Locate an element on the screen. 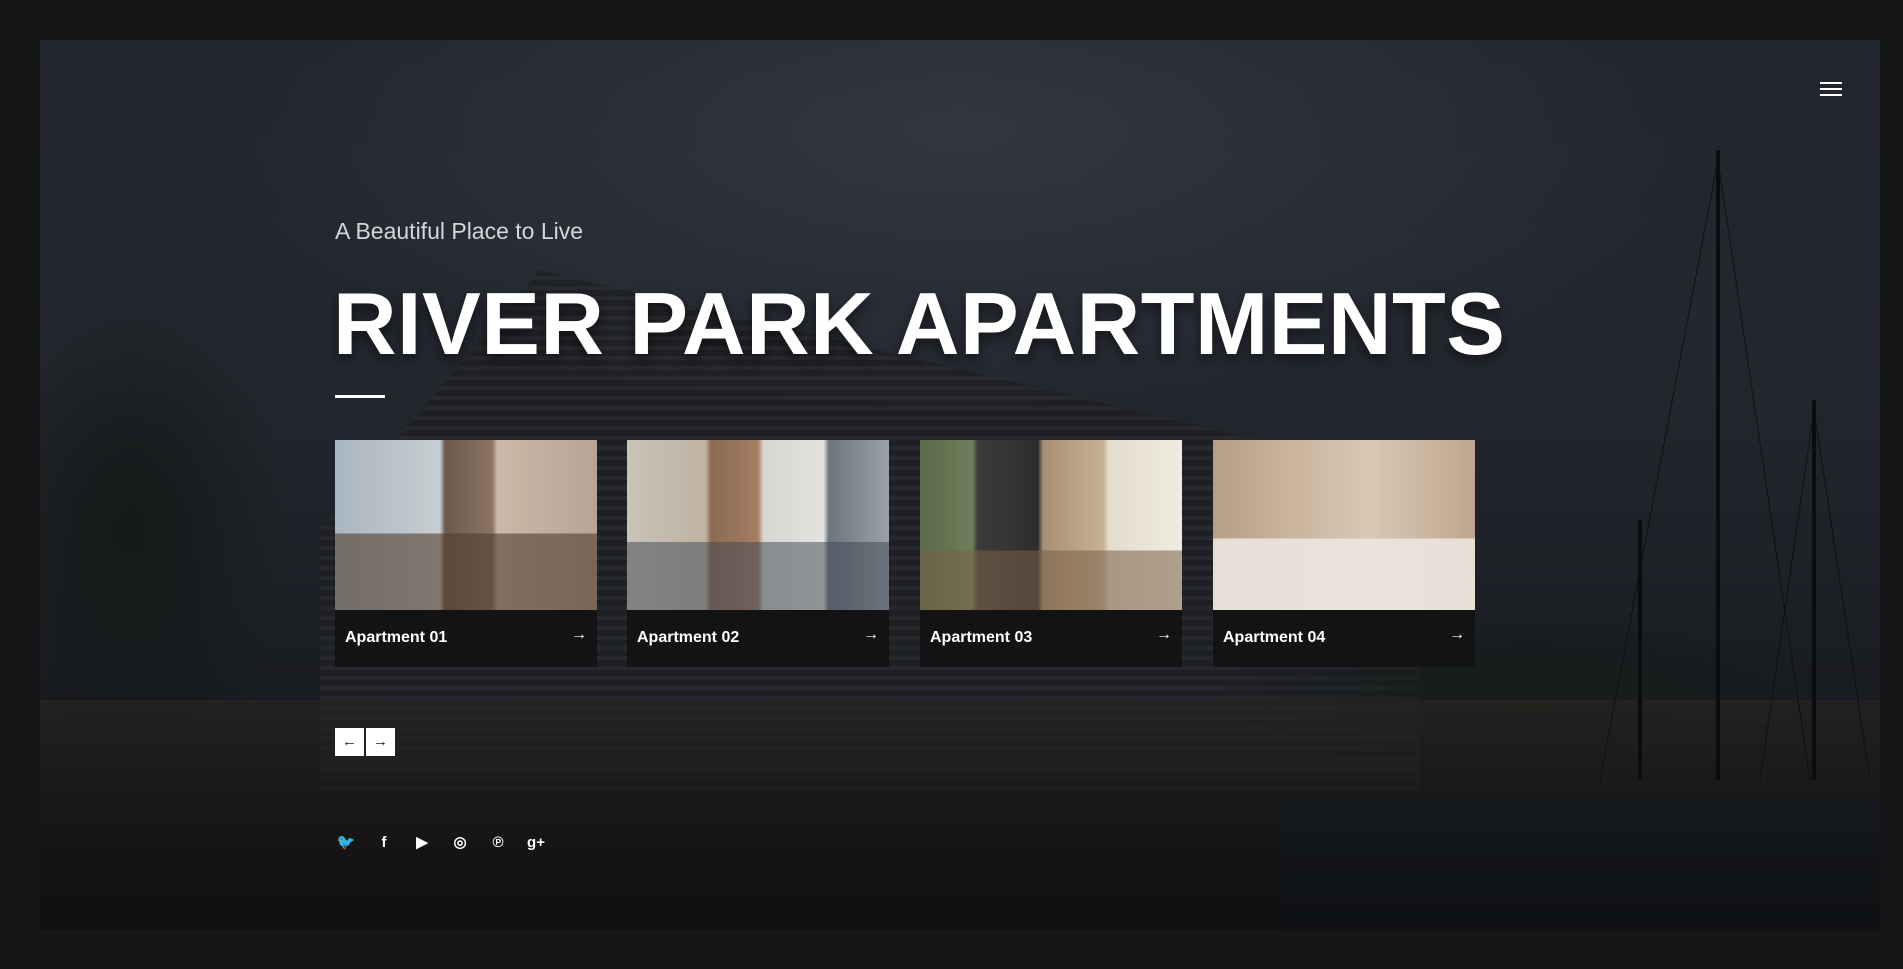 Image resolution: width=1903 pixels, height=969 pixels. apartment-card-03: Apartment 03 → is located at coordinates (1051, 553).